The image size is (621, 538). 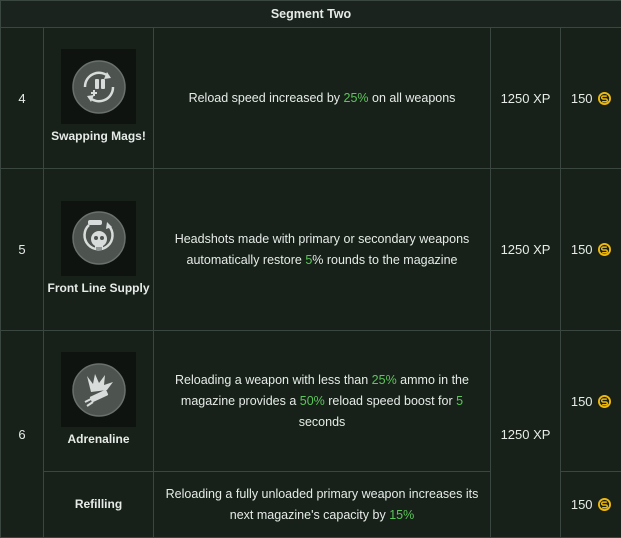 I want to click on perk-cell: Adrenaline, so click(x=99, y=401).